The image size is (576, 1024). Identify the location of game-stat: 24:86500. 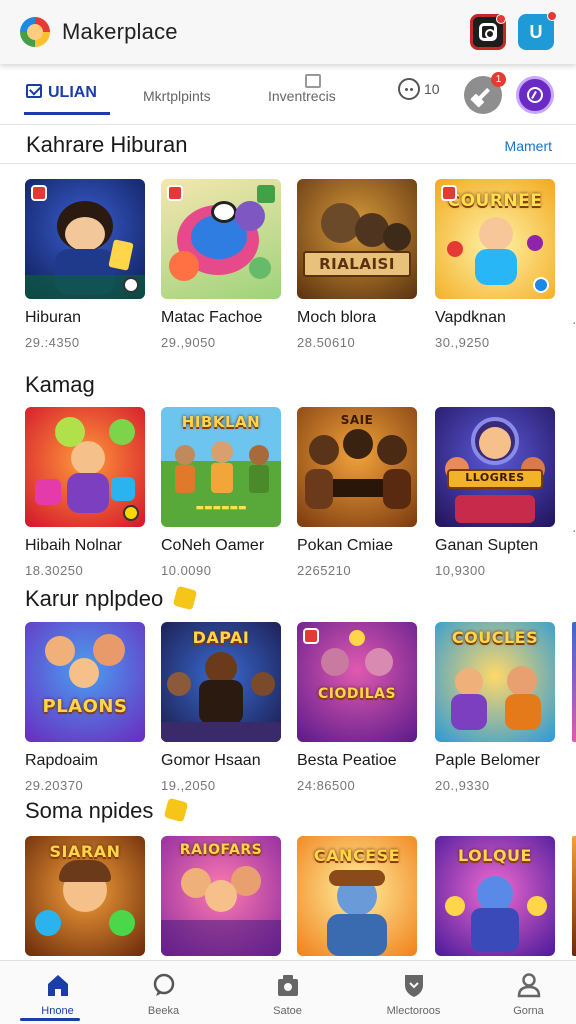
(326, 785).